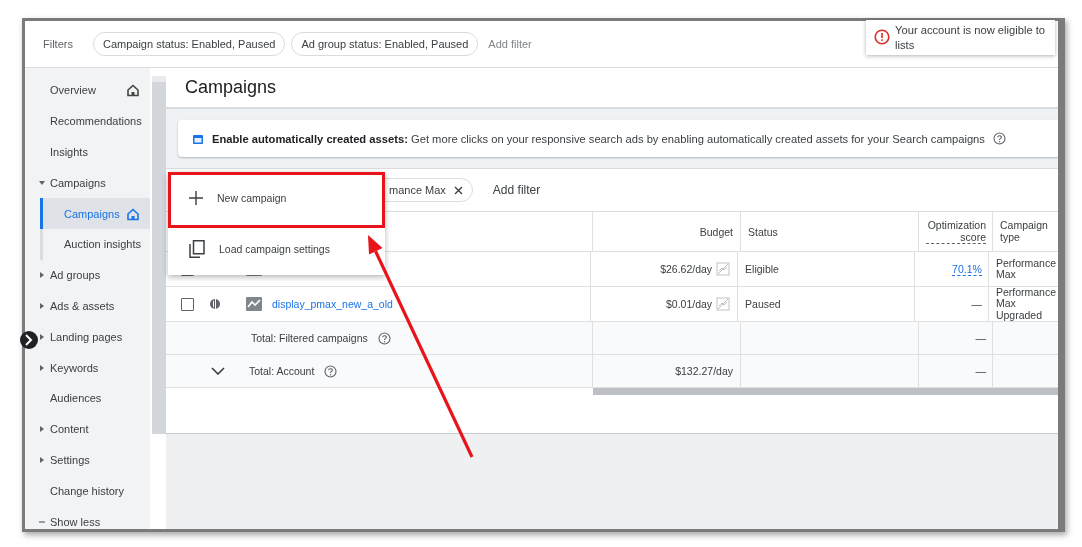 This screenshot has height=547, width=1082. What do you see at coordinates (1025, 304) in the screenshot?
I see `table-cell: Performance Max Upgraded` at bounding box center [1025, 304].